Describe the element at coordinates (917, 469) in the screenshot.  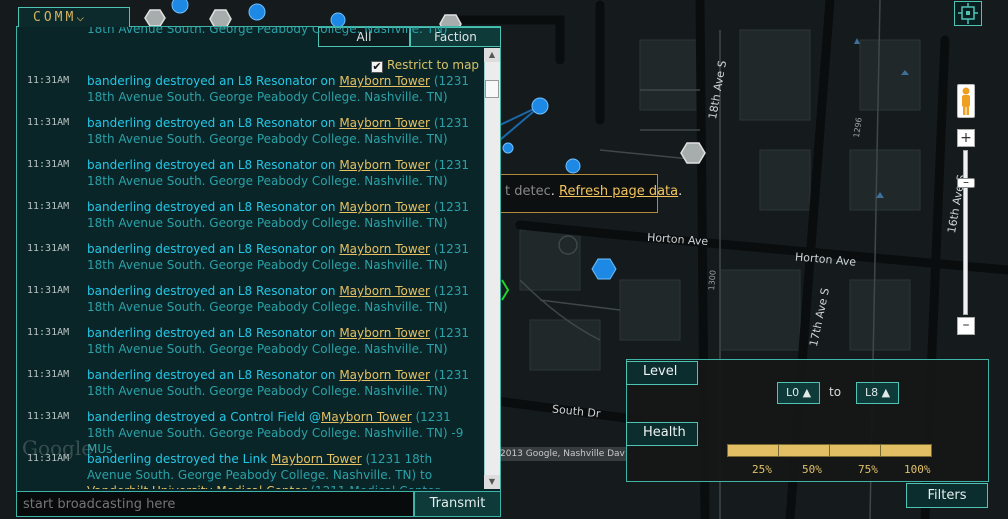
I see `health-tick-100: 100%` at that location.